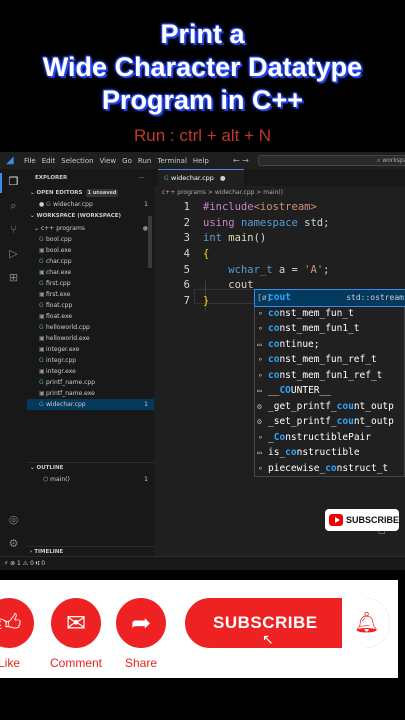  Describe the element at coordinates (13, 229) in the screenshot. I see `source-control-icon: ⑂` at that location.